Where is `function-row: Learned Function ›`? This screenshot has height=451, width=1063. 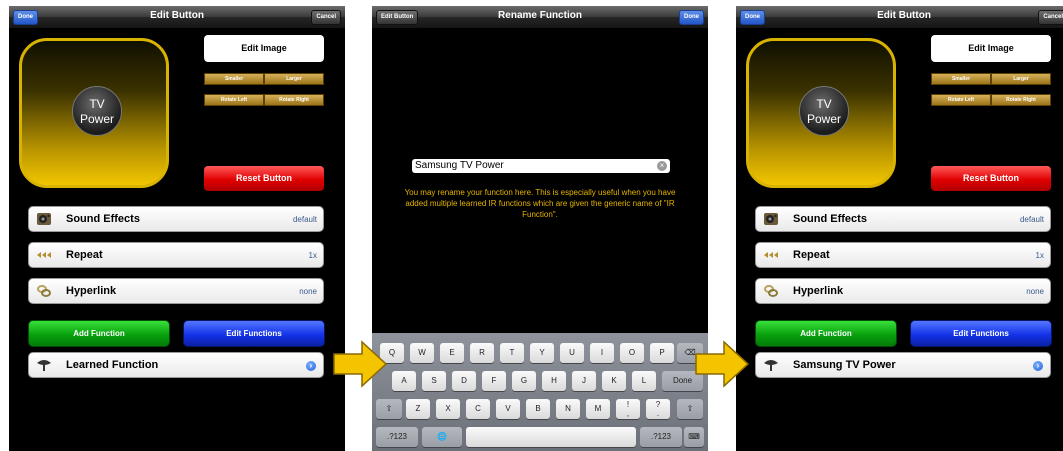 function-row: Learned Function › is located at coordinates (176, 365).